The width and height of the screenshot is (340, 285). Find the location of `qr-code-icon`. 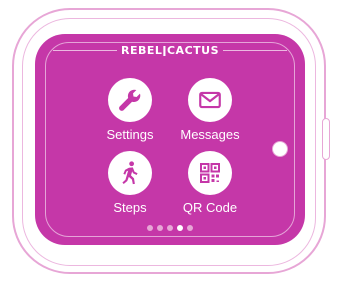

qr-code-icon is located at coordinates (210, 173).